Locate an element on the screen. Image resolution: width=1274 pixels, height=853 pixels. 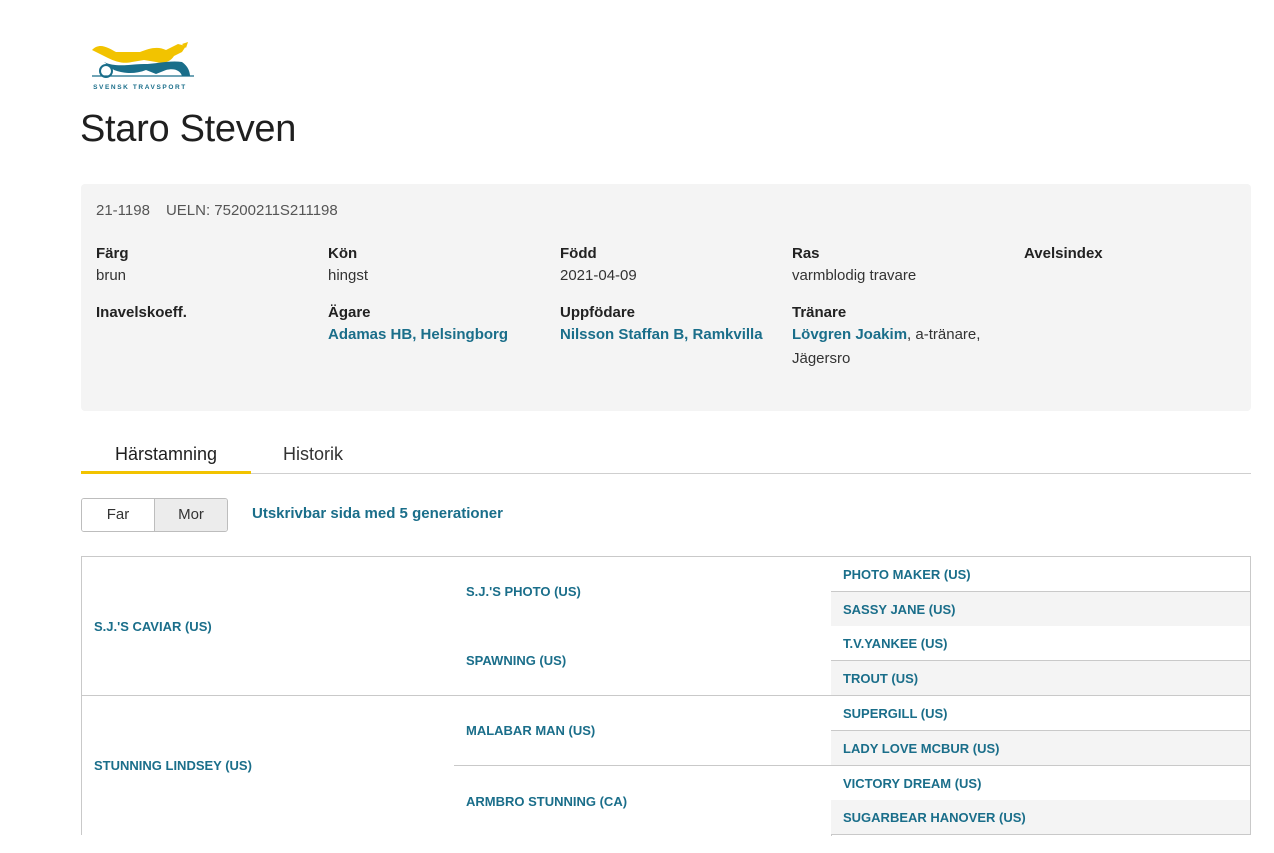
trotting-horse-icon is located at coordinates (143, 60).